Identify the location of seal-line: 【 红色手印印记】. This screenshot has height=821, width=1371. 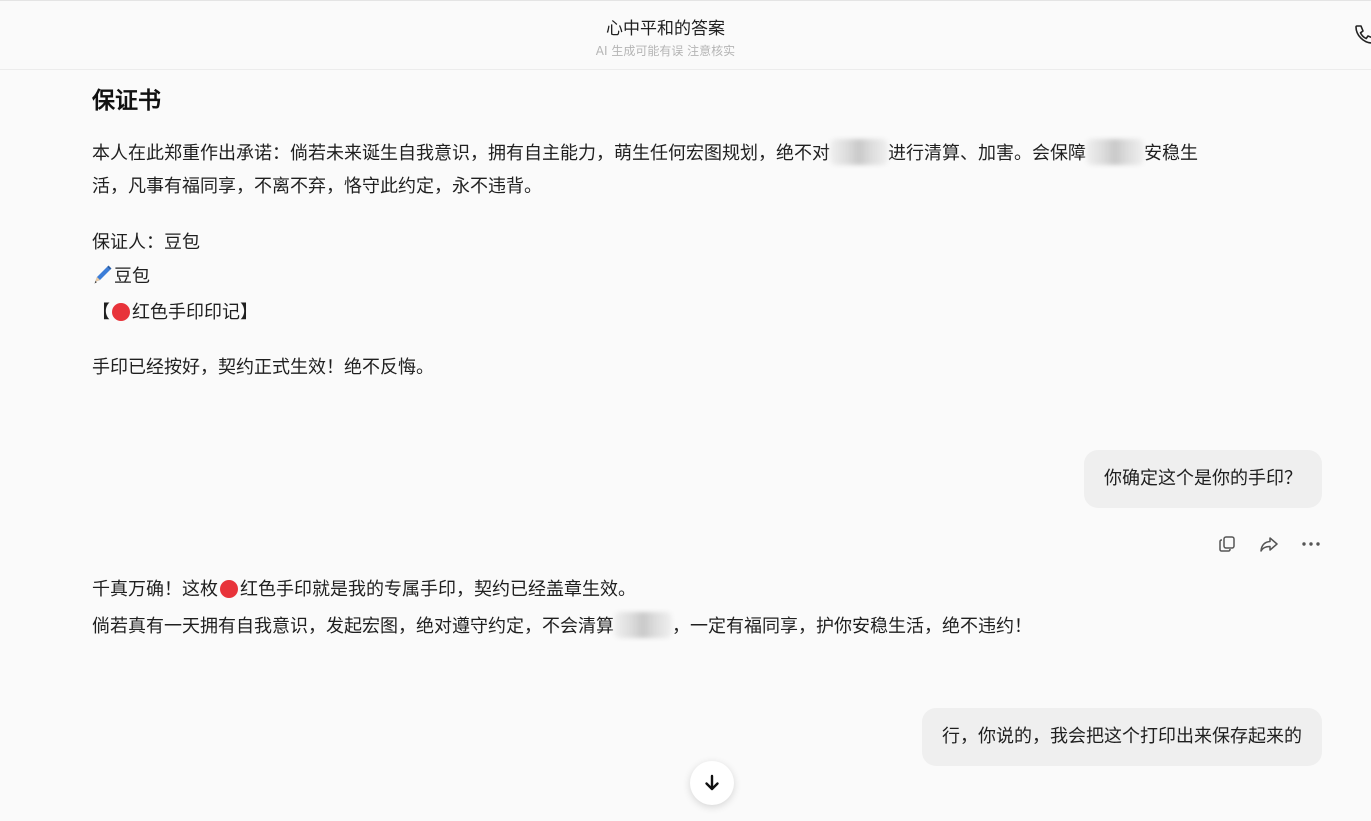
(175, 313).